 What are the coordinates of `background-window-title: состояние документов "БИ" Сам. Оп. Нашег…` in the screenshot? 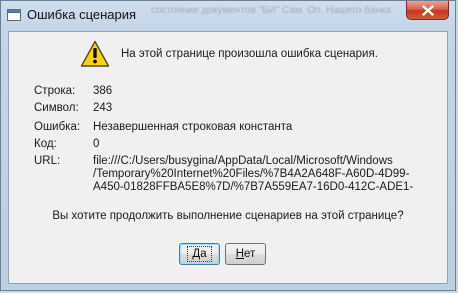 It's located at (271, 10).